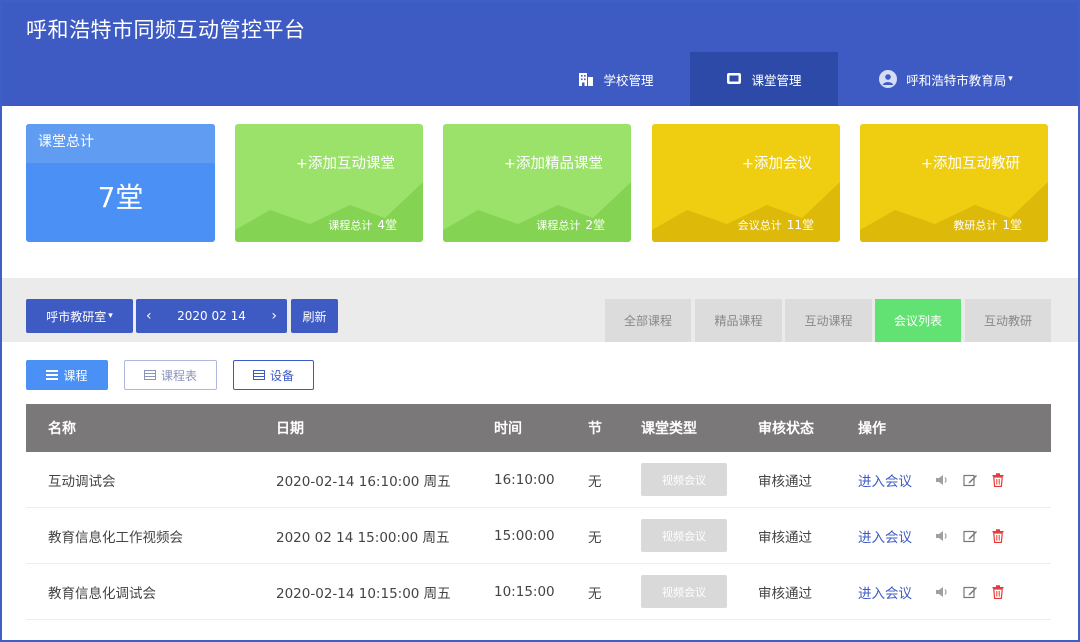  I want to click on row-date: 2020-02-14 10:15:00 周五, so click(363, 593).